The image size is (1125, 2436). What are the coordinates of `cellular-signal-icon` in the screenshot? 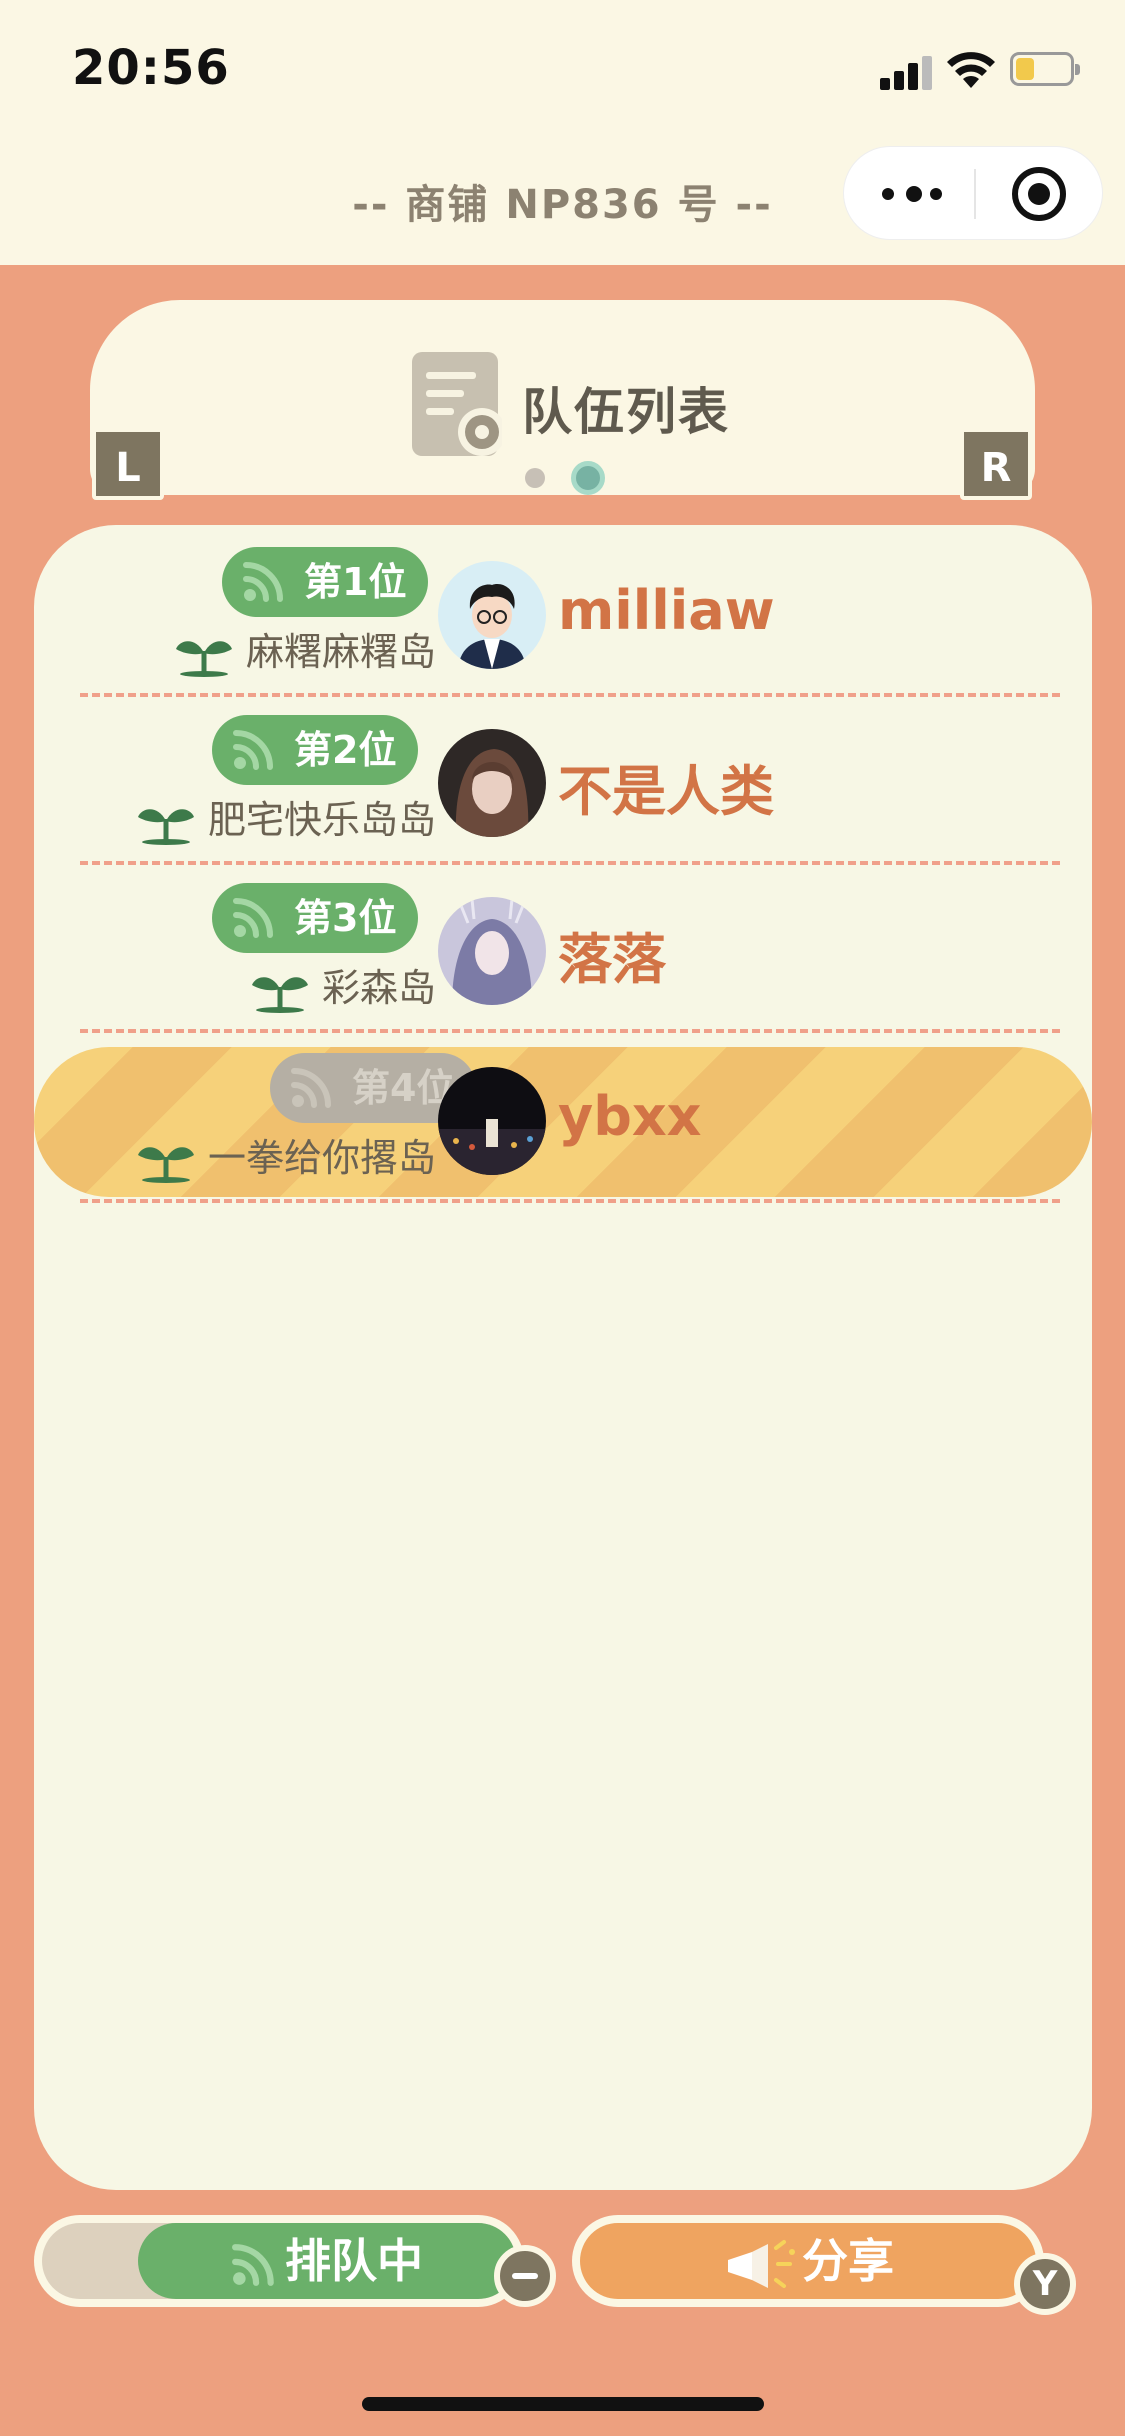 It's located at (908, 71).